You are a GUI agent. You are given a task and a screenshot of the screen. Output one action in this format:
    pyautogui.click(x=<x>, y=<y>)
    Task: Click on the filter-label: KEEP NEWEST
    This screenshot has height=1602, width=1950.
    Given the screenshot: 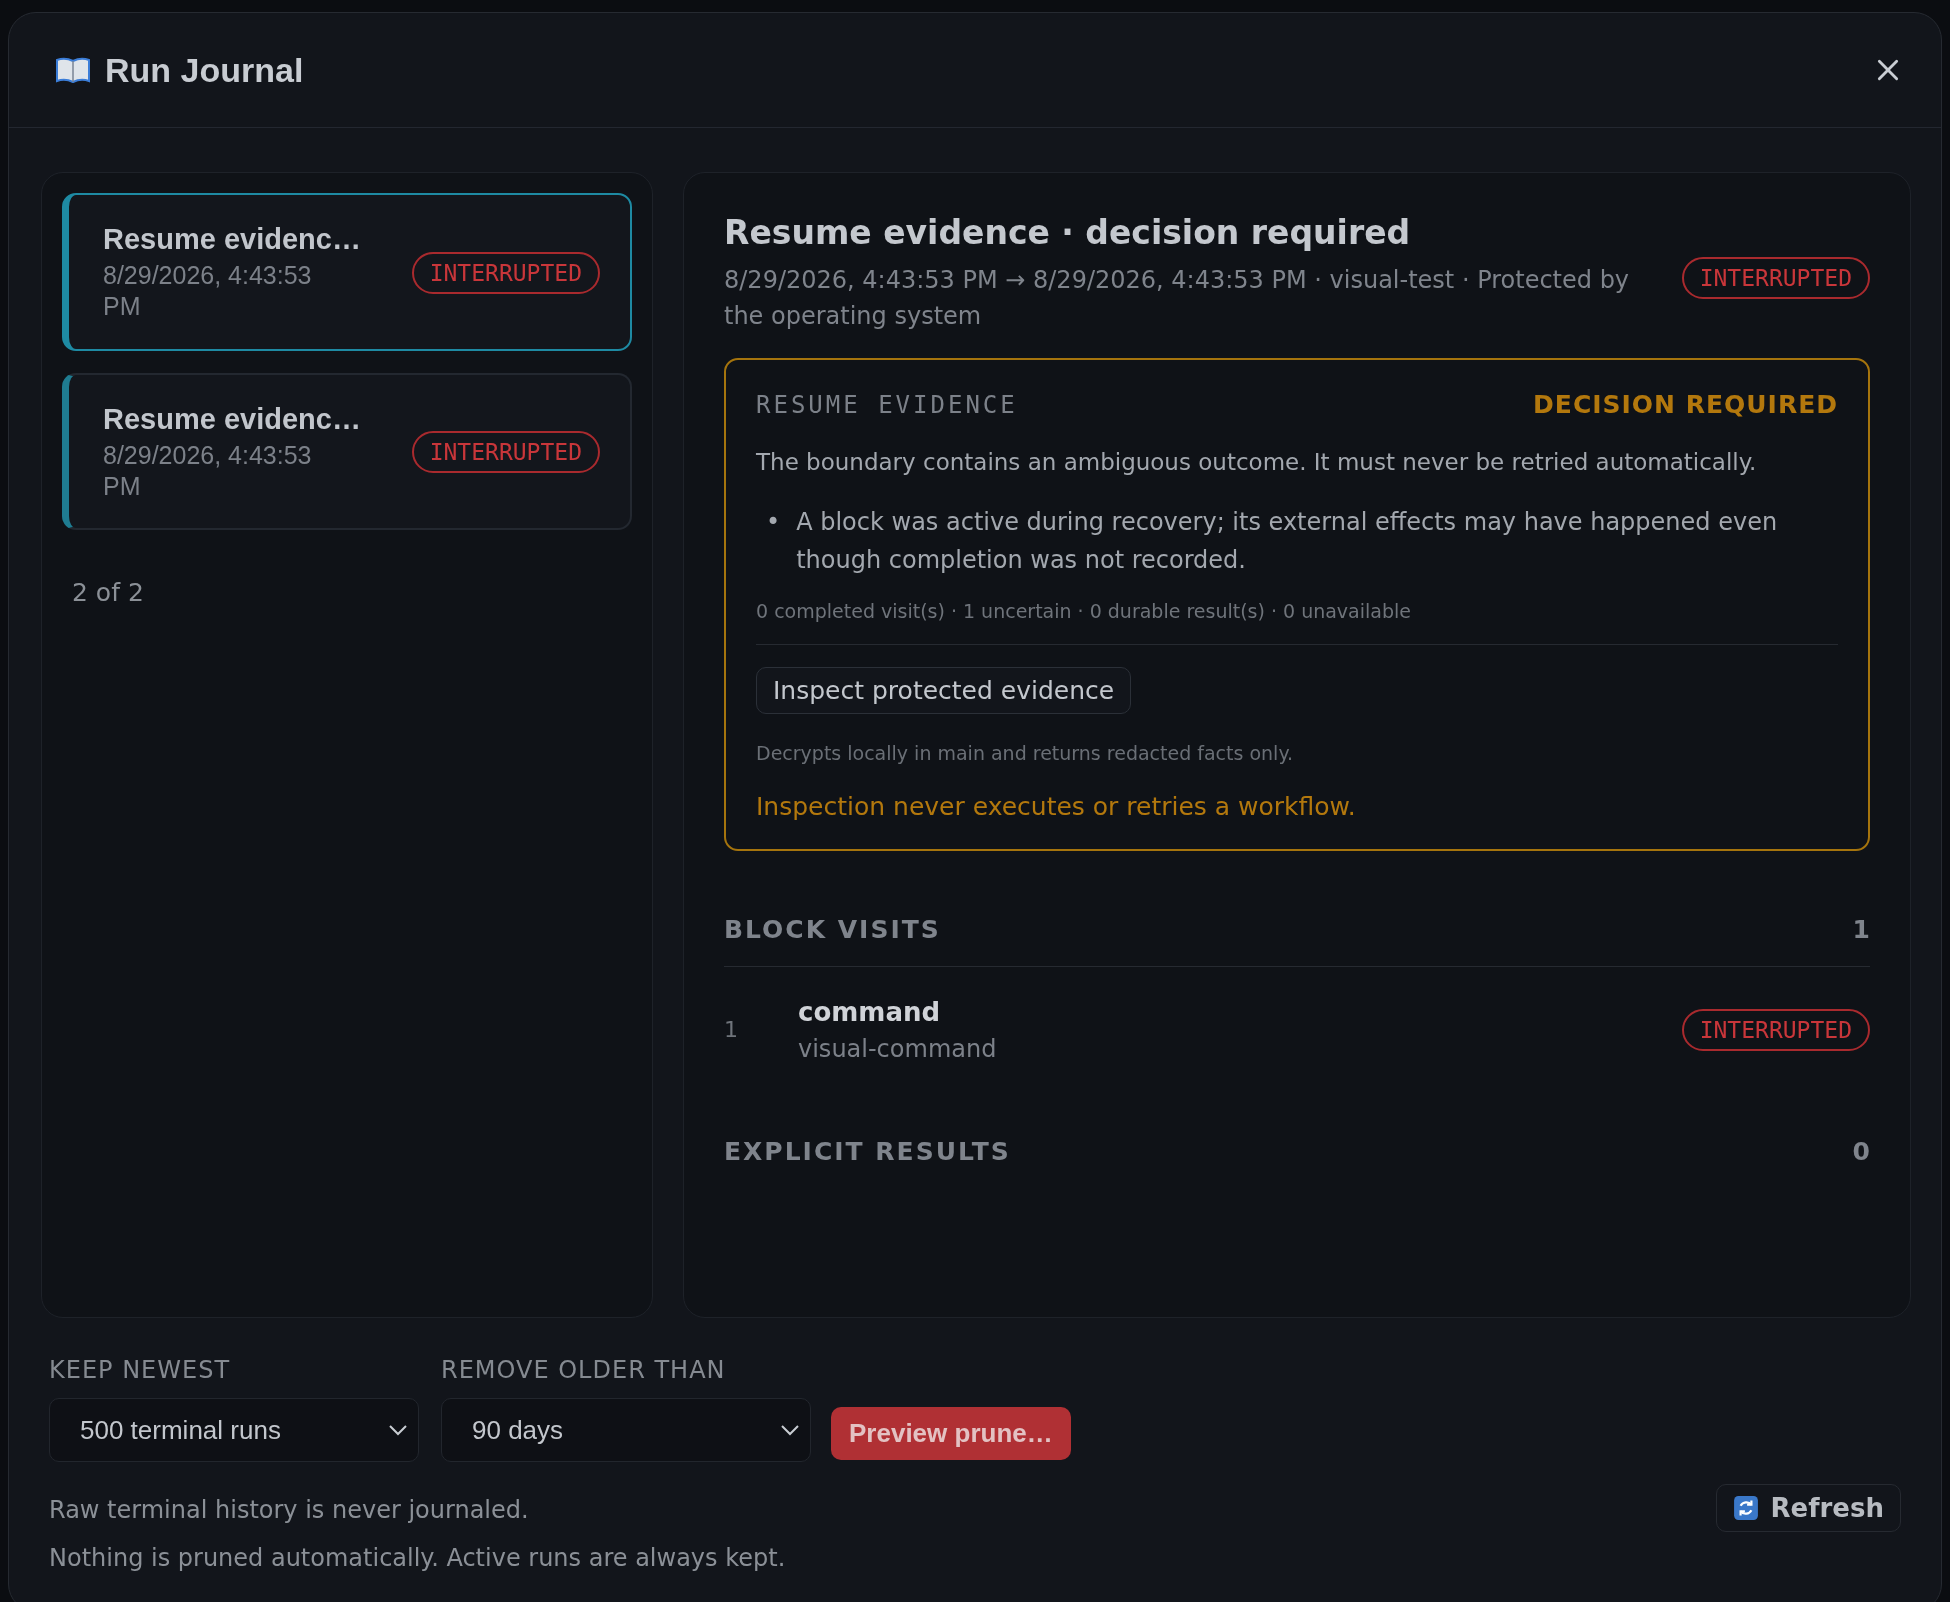 What is the action you would take?
    pyautogui.click(x=140, y=1370)
    